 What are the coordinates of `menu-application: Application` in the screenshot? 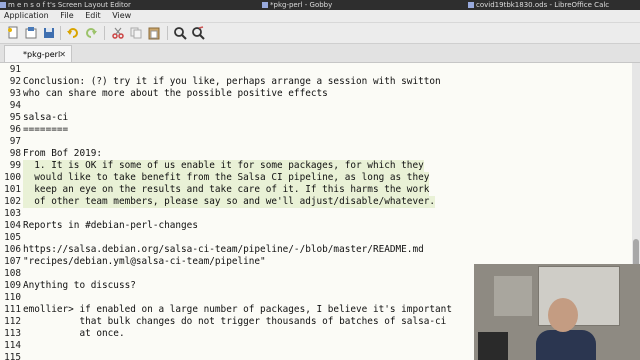 It's located at (26, 15).